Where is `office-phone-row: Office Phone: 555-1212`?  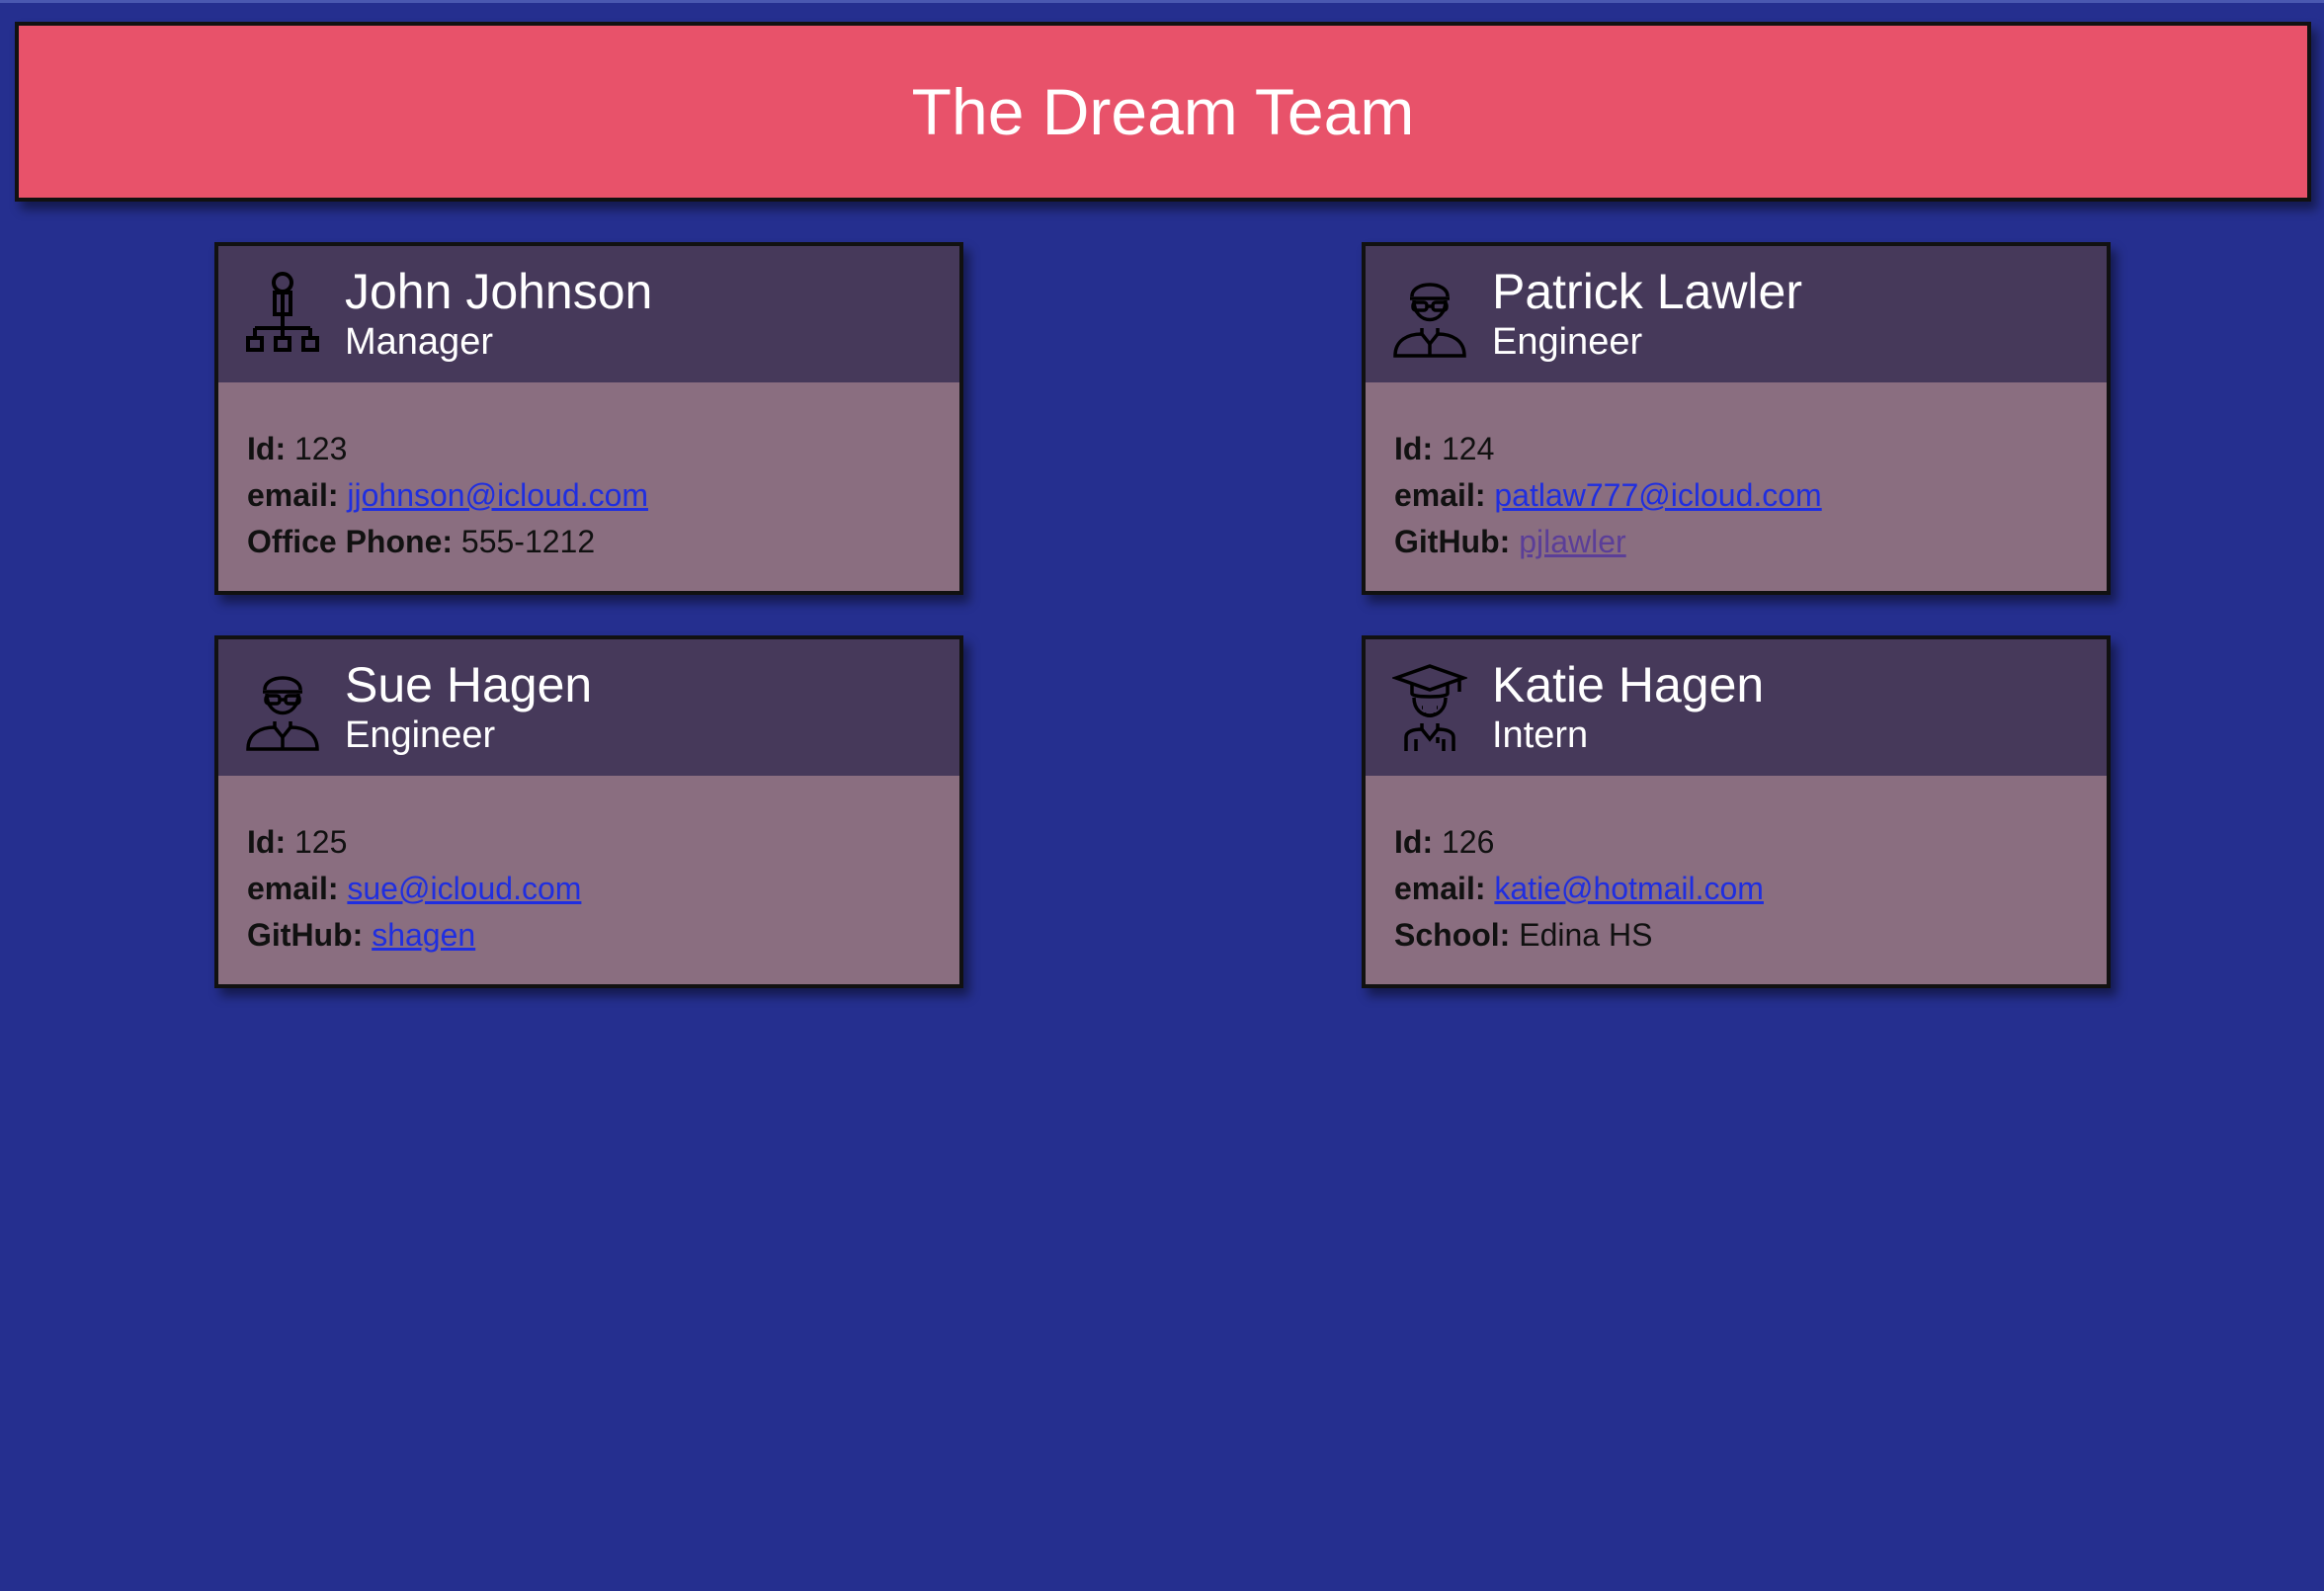 office-phone-row: Office Phone: 555-1212 is located at coordinates (589, 542).